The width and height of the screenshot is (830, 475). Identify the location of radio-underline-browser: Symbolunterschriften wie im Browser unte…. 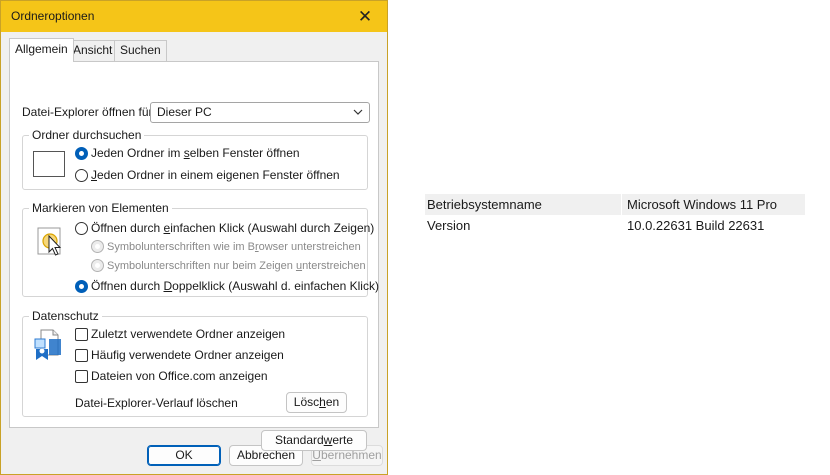
(226, 246).